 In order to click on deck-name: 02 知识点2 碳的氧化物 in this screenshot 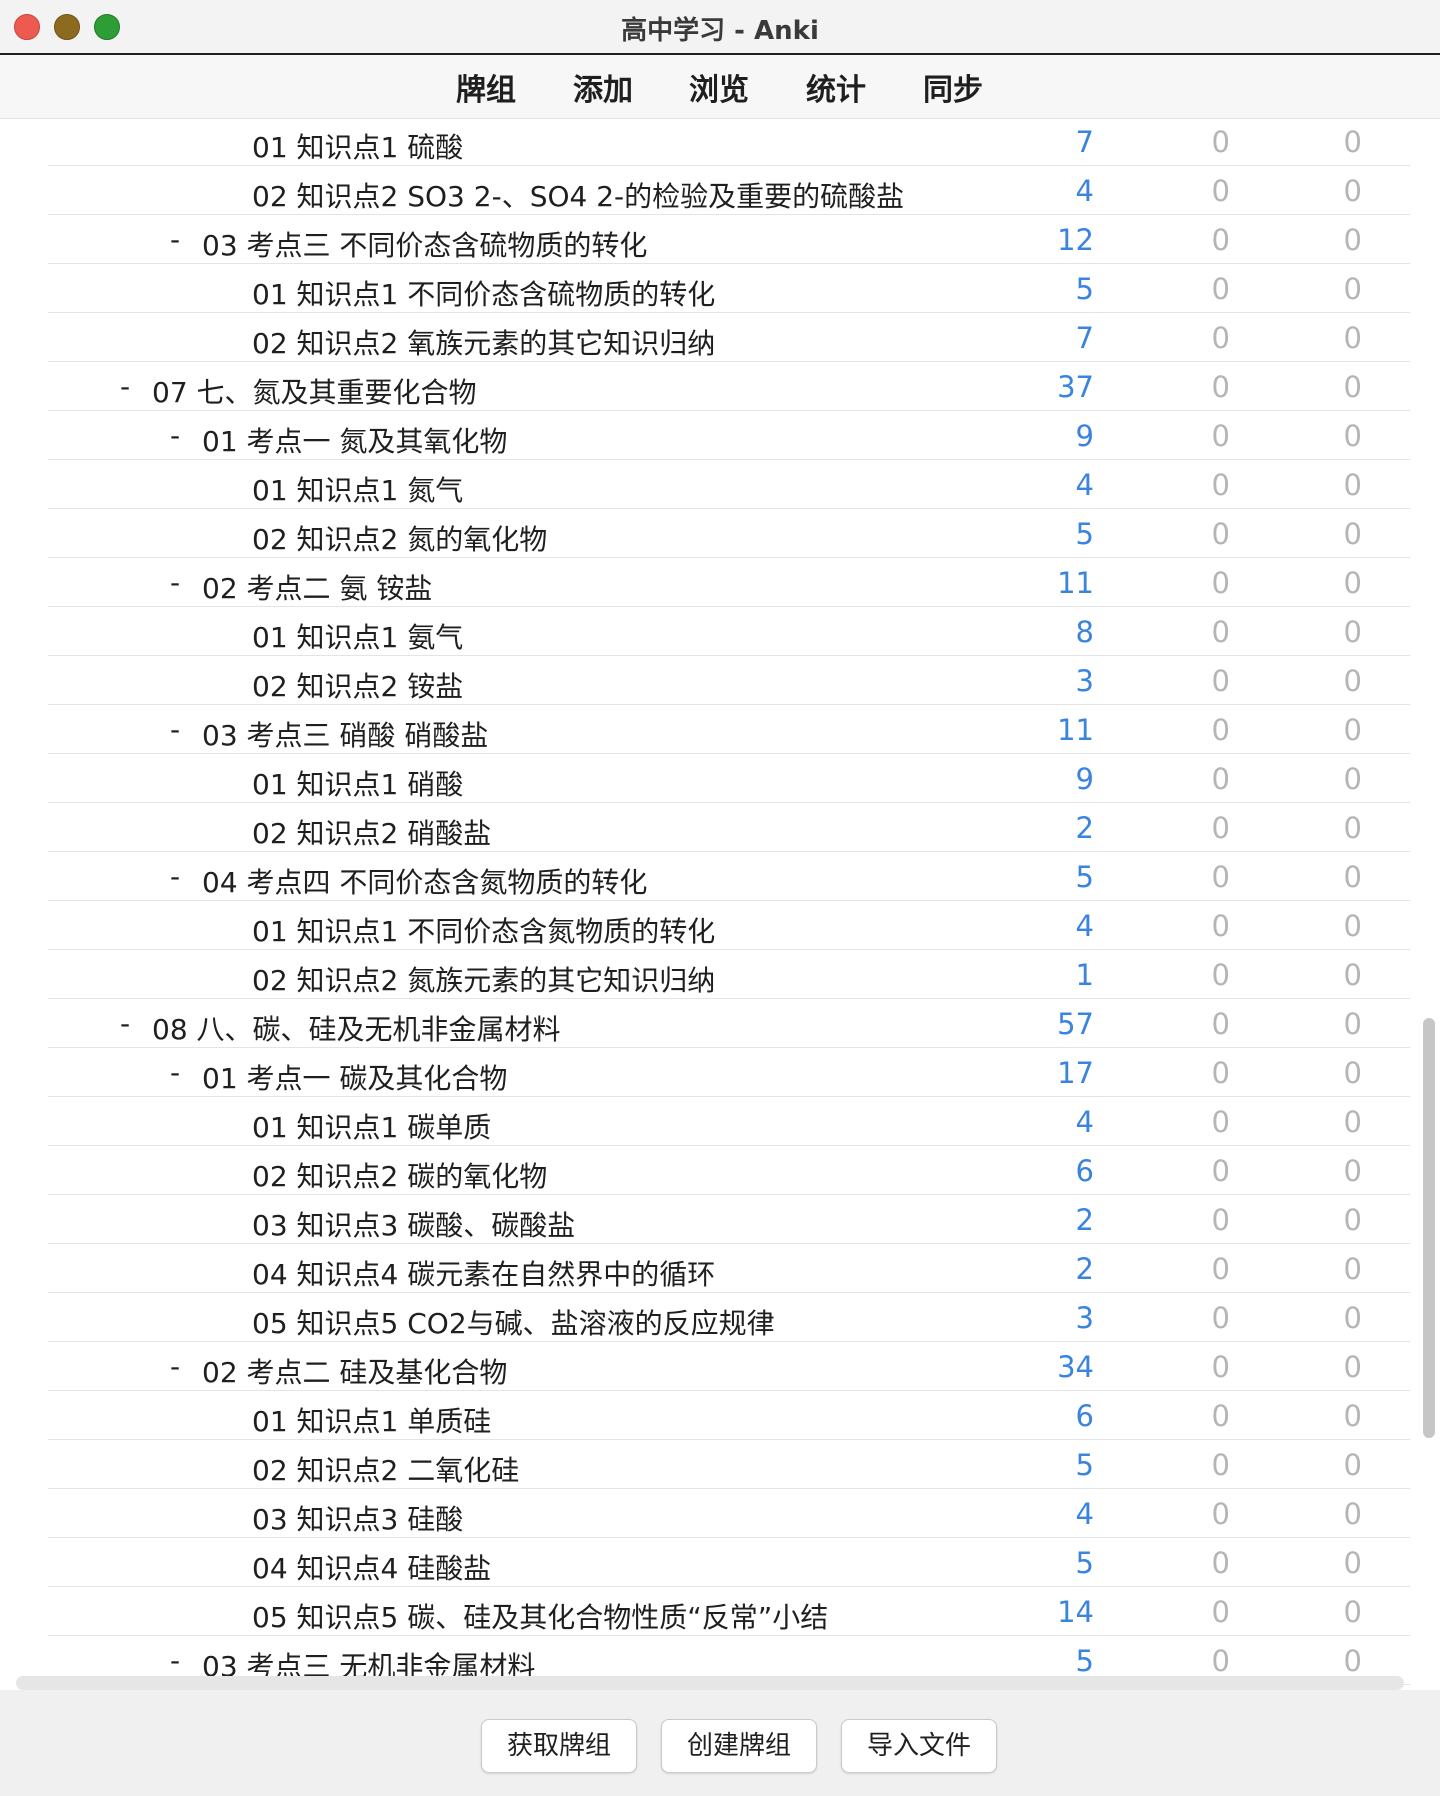, I will do `click(399, 1175)`.